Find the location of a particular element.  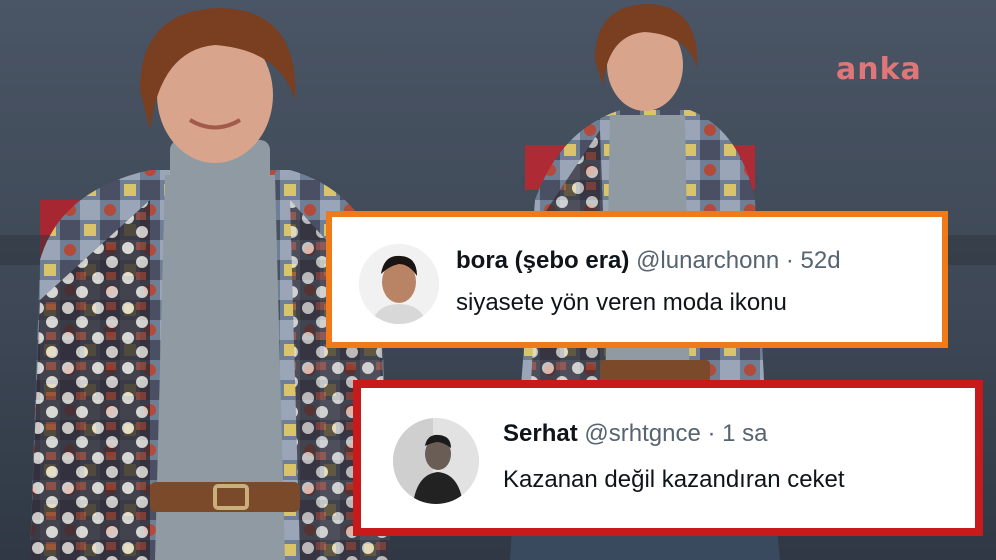

tweet-handle: @lunarchonn is located at coordinates (707, 260).